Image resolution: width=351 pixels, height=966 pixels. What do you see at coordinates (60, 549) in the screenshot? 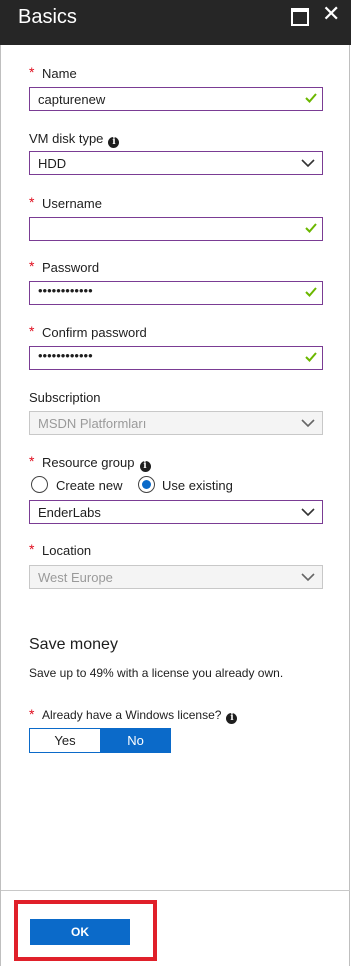
I see `location-label: * Location` at bounding box center [60, 549].